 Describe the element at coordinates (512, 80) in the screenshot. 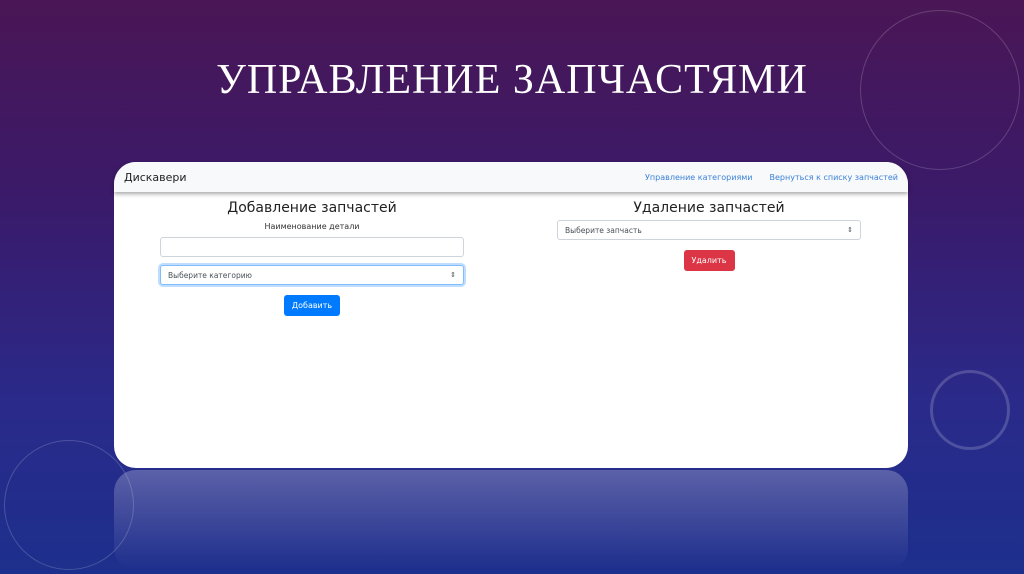

I see `slide-title: УПРАВЛЕНИЕ ЗАПЧАСТЯМИ` at that location.